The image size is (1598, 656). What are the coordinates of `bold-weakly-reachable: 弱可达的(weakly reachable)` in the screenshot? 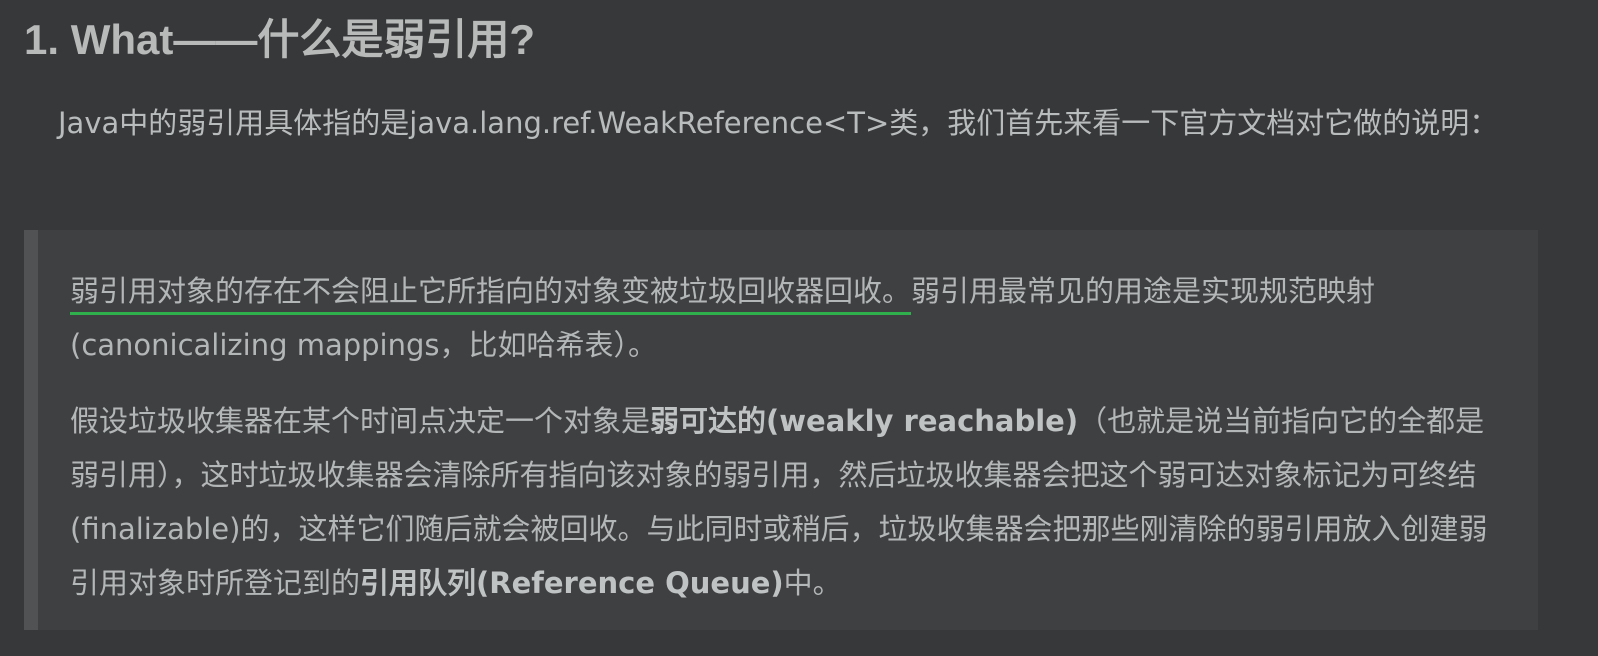 It's located at (864, 421).